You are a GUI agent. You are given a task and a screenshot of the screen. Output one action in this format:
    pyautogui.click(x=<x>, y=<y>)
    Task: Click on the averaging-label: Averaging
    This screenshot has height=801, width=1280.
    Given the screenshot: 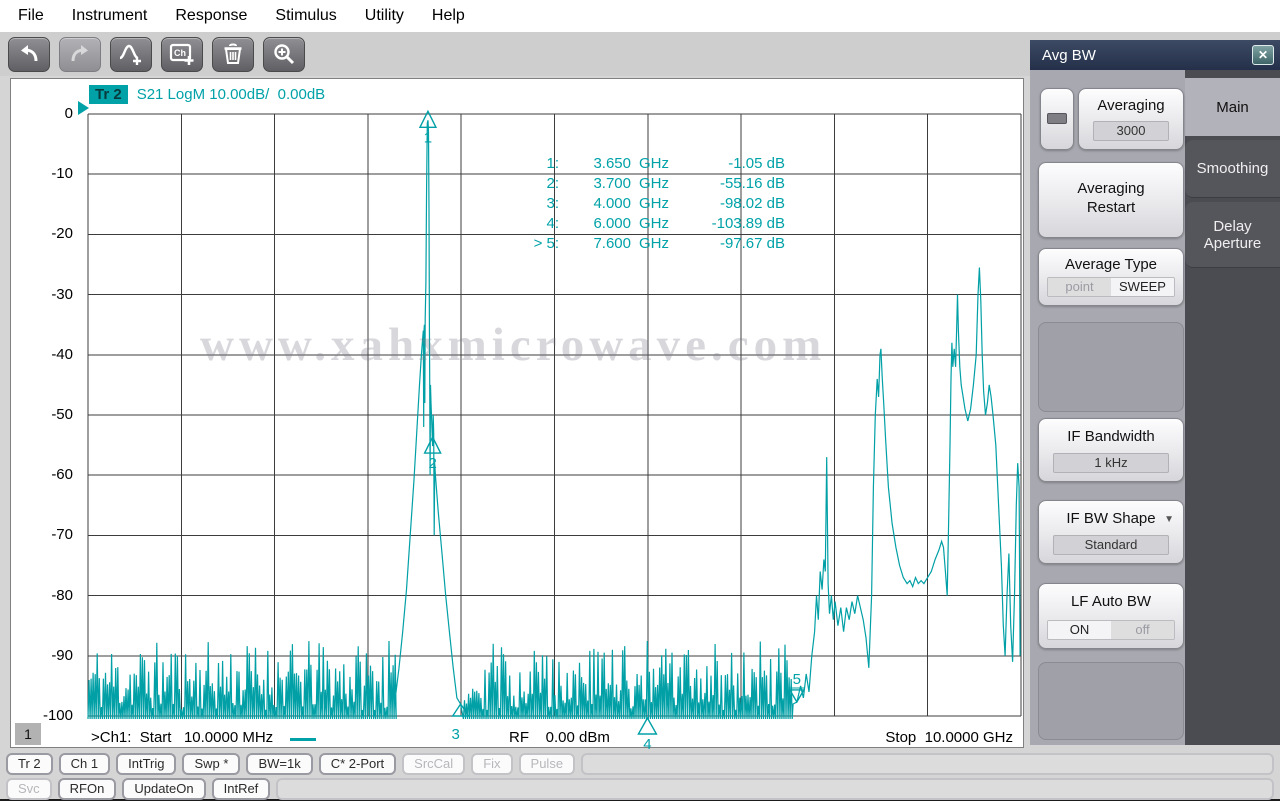 What is the action you would take?
    pyautogui.click(x=1131, y=105)
    